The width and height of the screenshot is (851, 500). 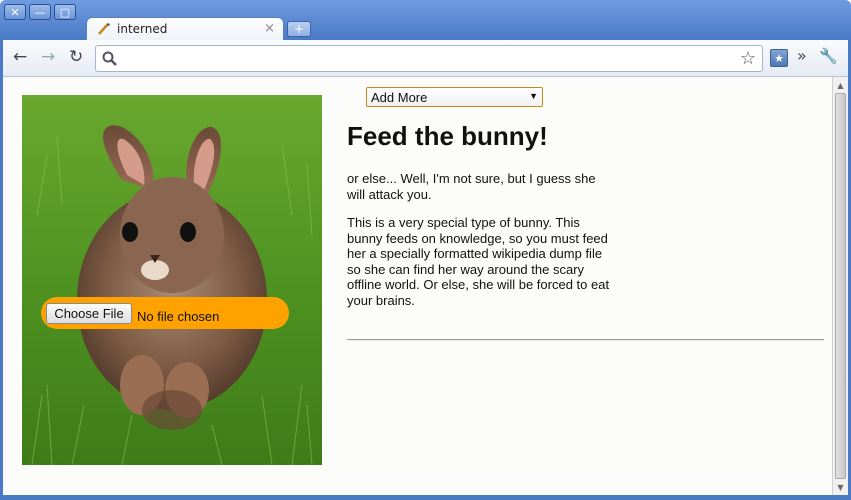 I want to click on wrench-icon: 🔧, so click(x=828, y=56).